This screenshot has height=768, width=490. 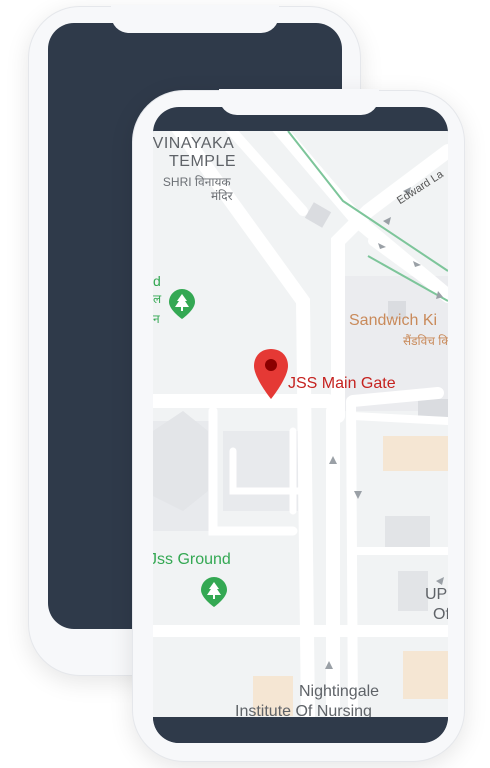 What do you see at coordinates (298, 102) in the screenshot?
I see `front-phone-notch` at bounding box center [298, 102].